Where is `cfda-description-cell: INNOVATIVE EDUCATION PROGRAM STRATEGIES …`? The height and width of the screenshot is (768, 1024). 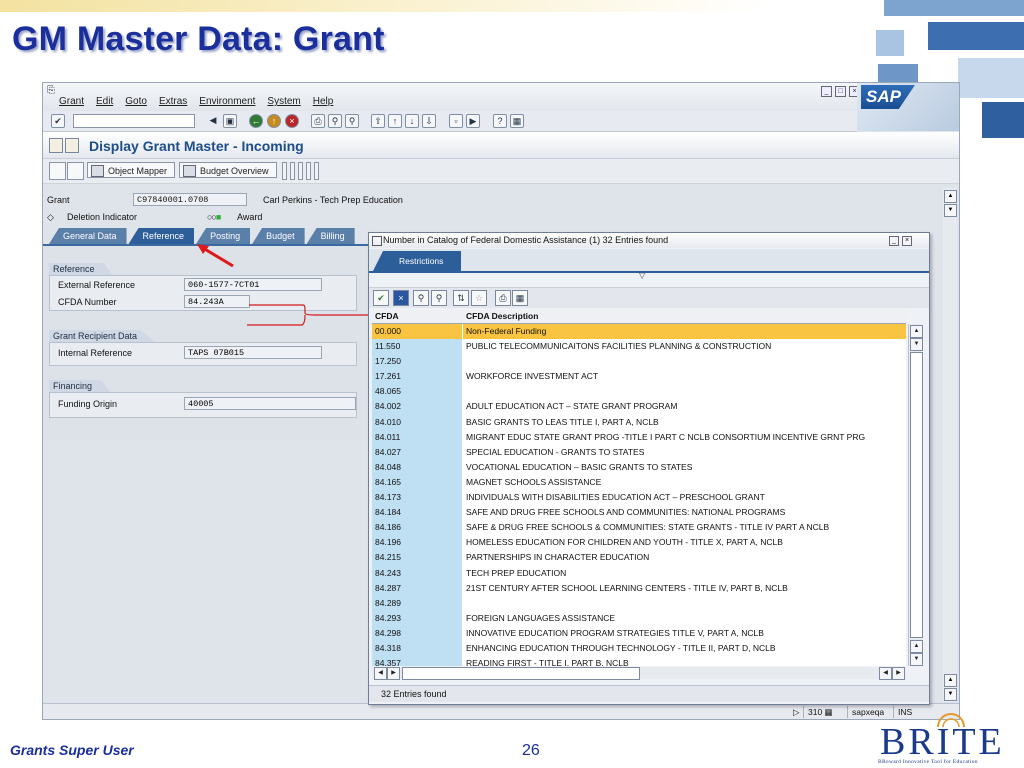
cfda-description-cell: INNOVATIVE EDUCATION PROGRAM STRATEGIES … is located at coordinates (684, 633).